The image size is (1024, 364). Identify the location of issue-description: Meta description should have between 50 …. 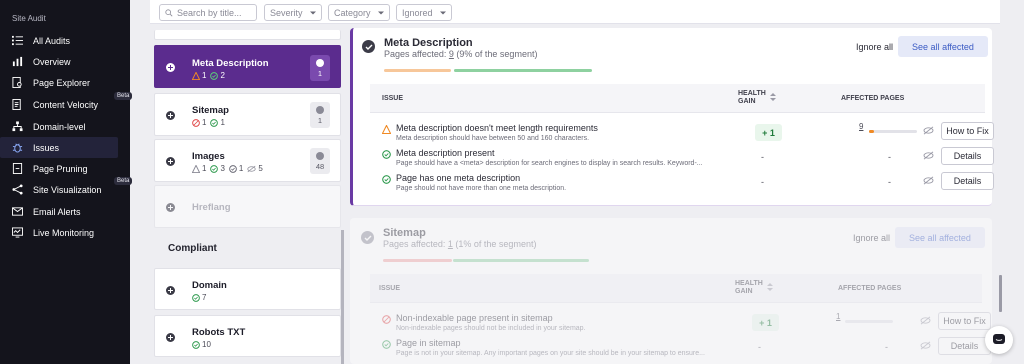
(493, 138).